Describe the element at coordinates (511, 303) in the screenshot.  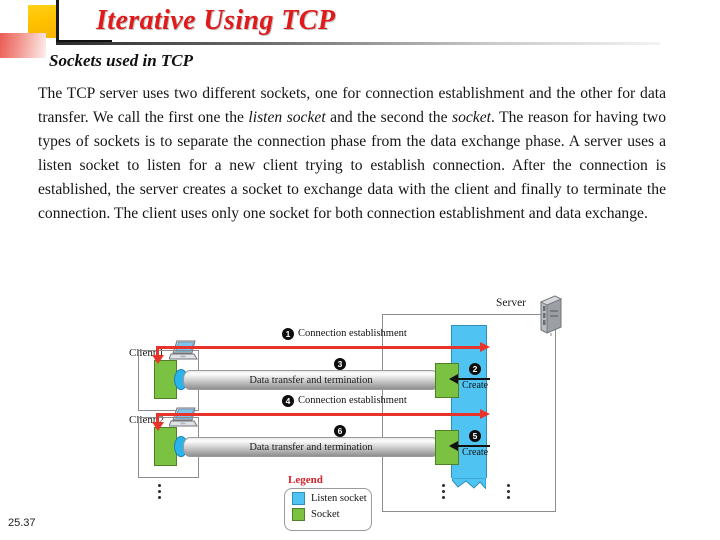
I see `server-label: Server` at that location.